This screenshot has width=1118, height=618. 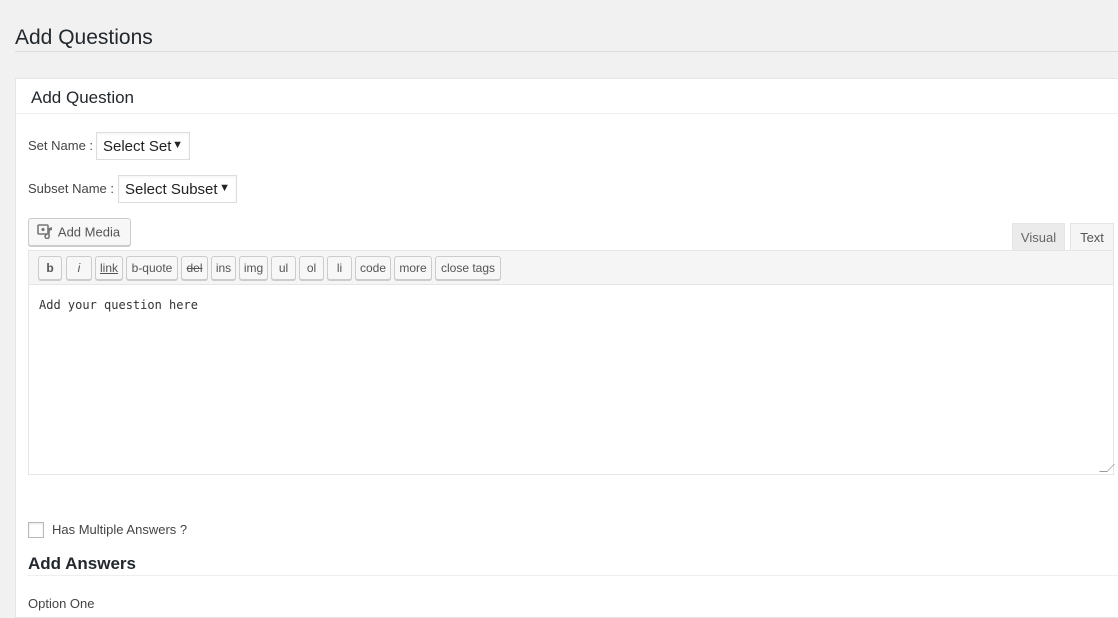 What do you see at coordinates (61, 603) in the screenshot?
I see `option-one-label: Option One` at bounding box center [61, 603].